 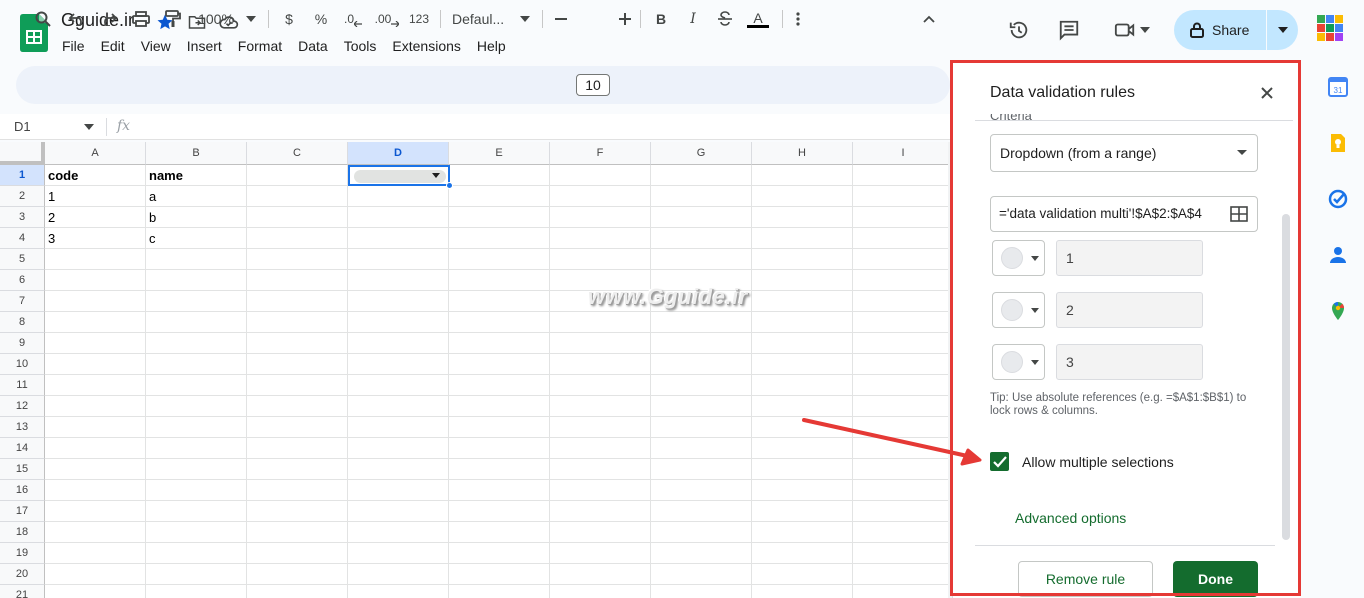 What do you see at coordinates (901, 259) in the screenshot?
I see `cell-i5` at bounding box center [901, 259].